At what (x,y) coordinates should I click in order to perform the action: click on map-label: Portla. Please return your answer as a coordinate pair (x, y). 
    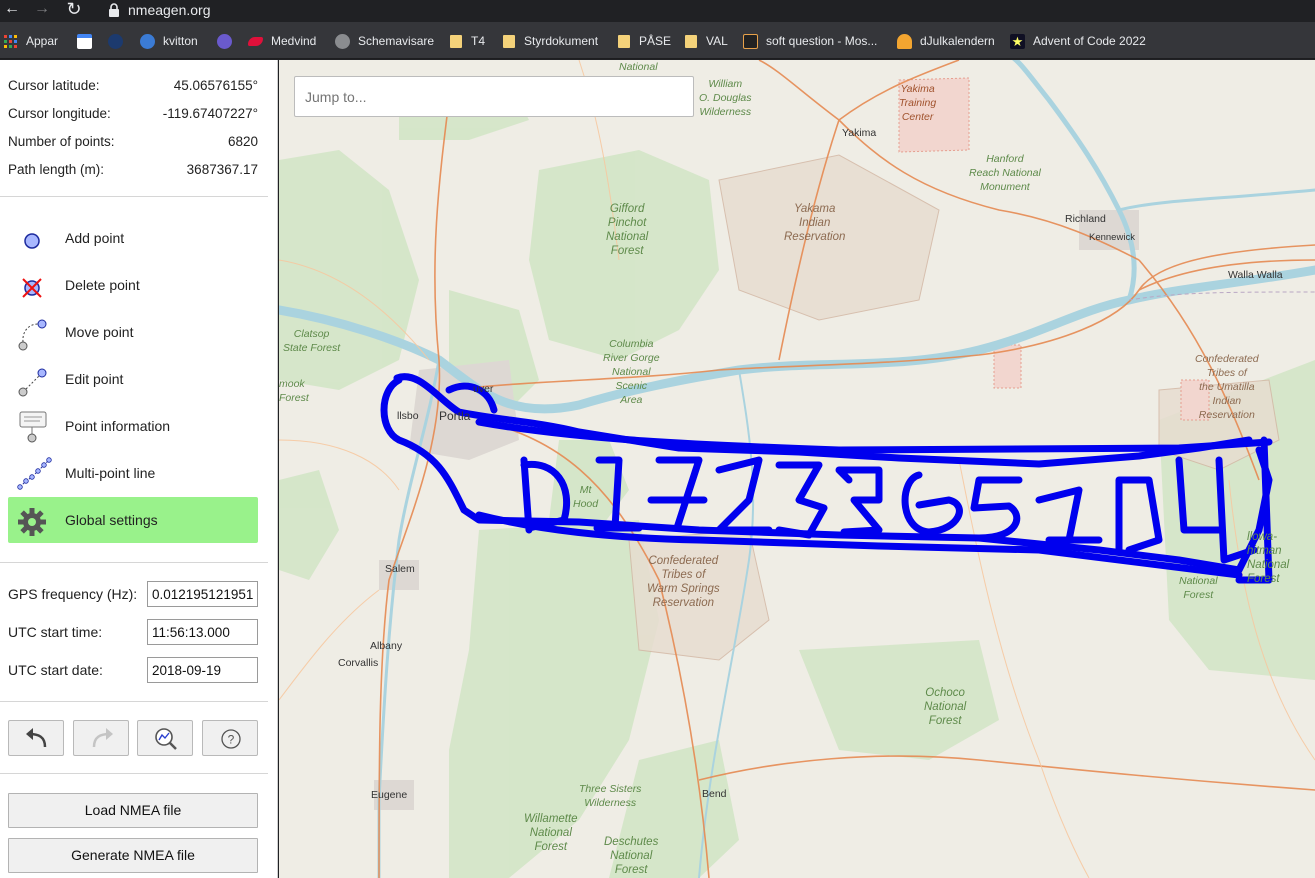
    Looking at the image, I should click on (455, 416).